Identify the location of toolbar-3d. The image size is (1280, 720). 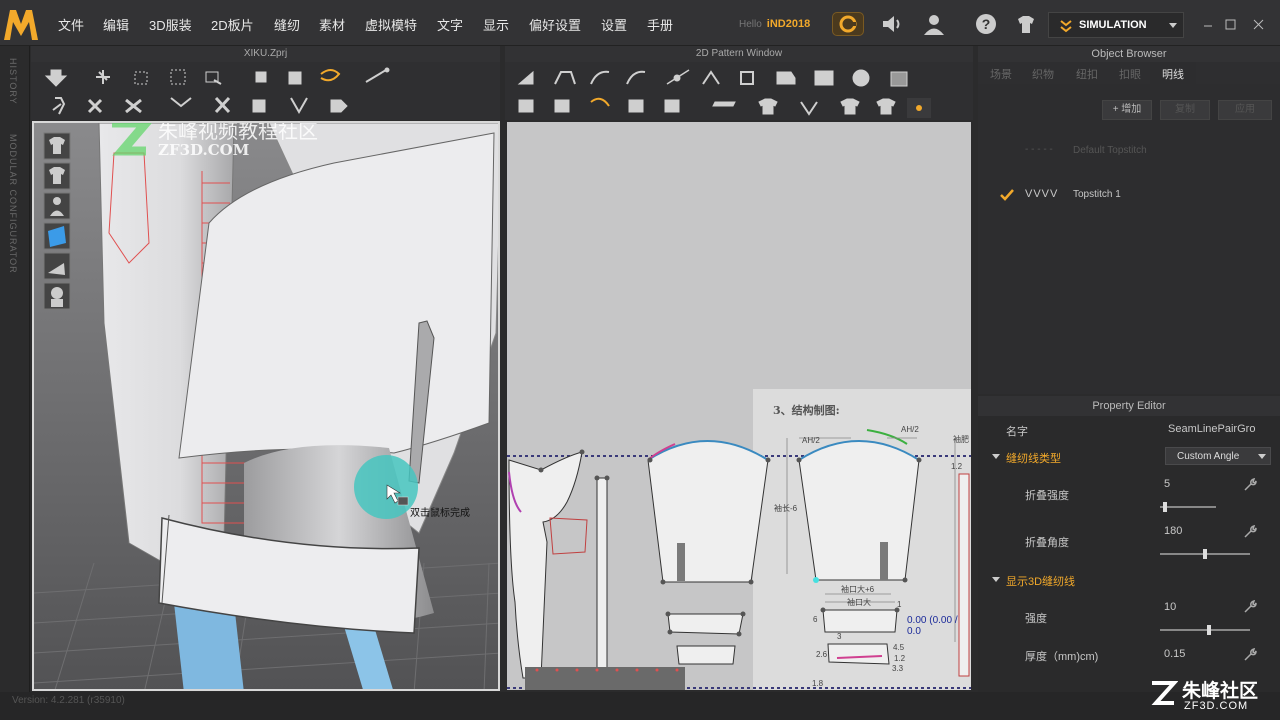
(265, 91).